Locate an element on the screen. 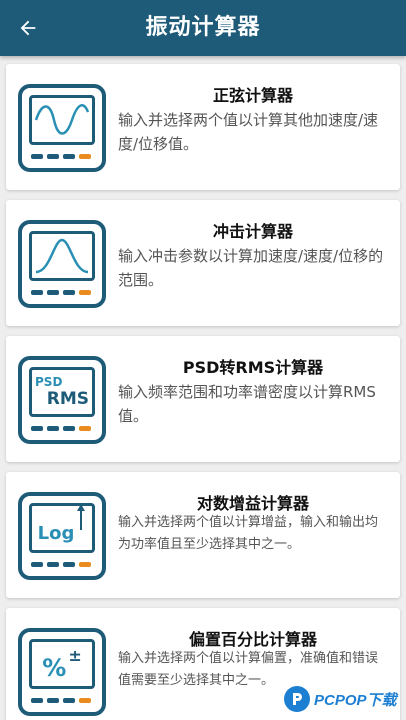 The image size is (406, 720). app-bar: 振动计算器 is located at coordinates (203, 28).